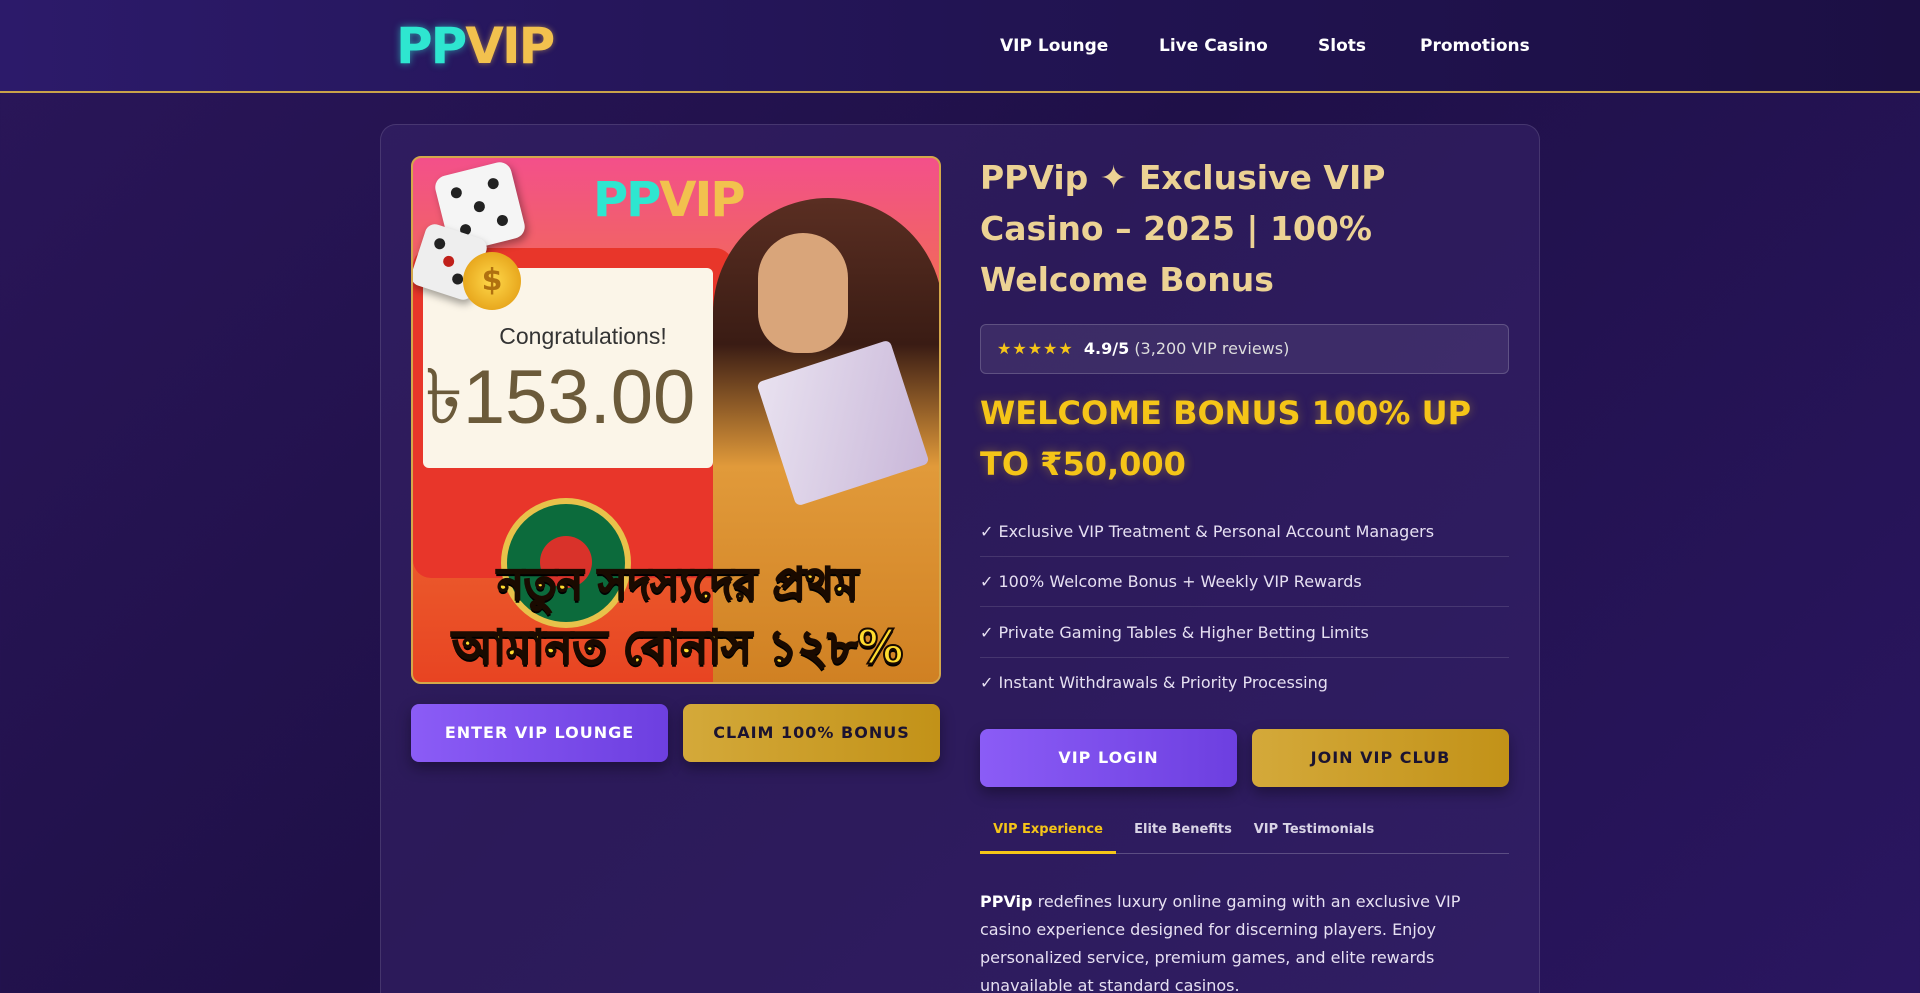  I want to click on description-brand: PPVip, so click(1006, 901).